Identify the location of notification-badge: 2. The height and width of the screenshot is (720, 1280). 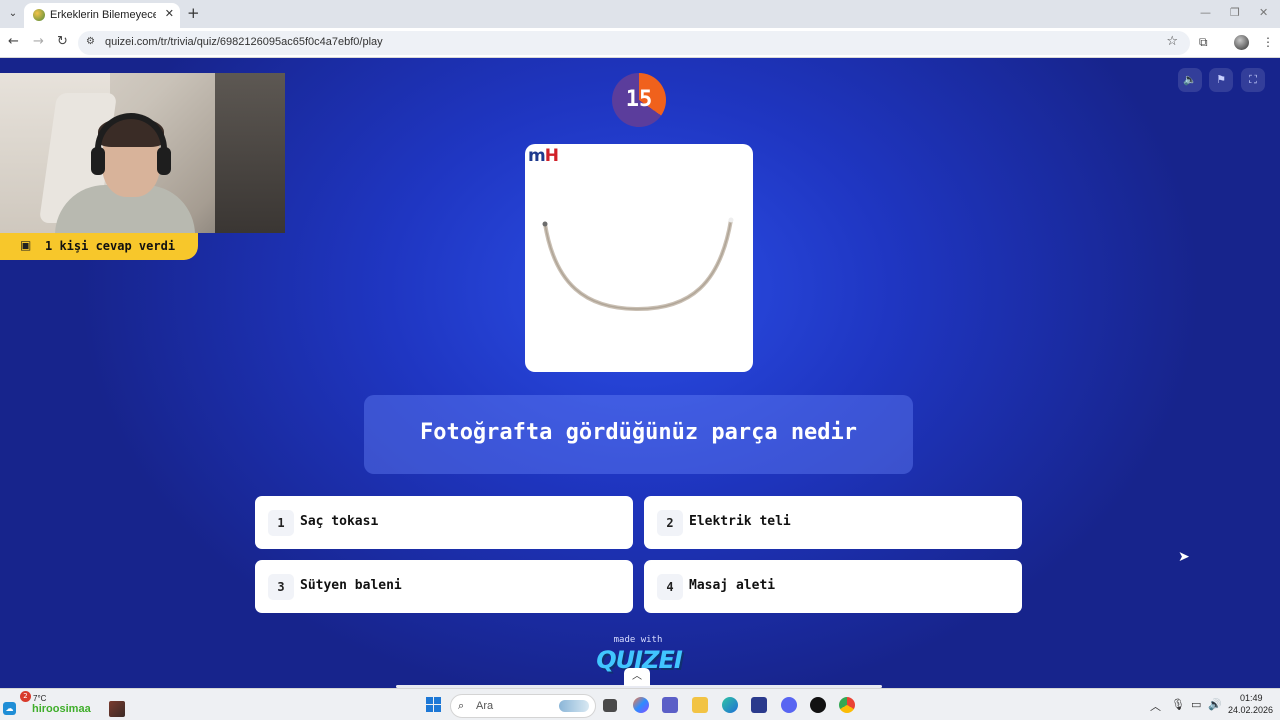
(25, 696).